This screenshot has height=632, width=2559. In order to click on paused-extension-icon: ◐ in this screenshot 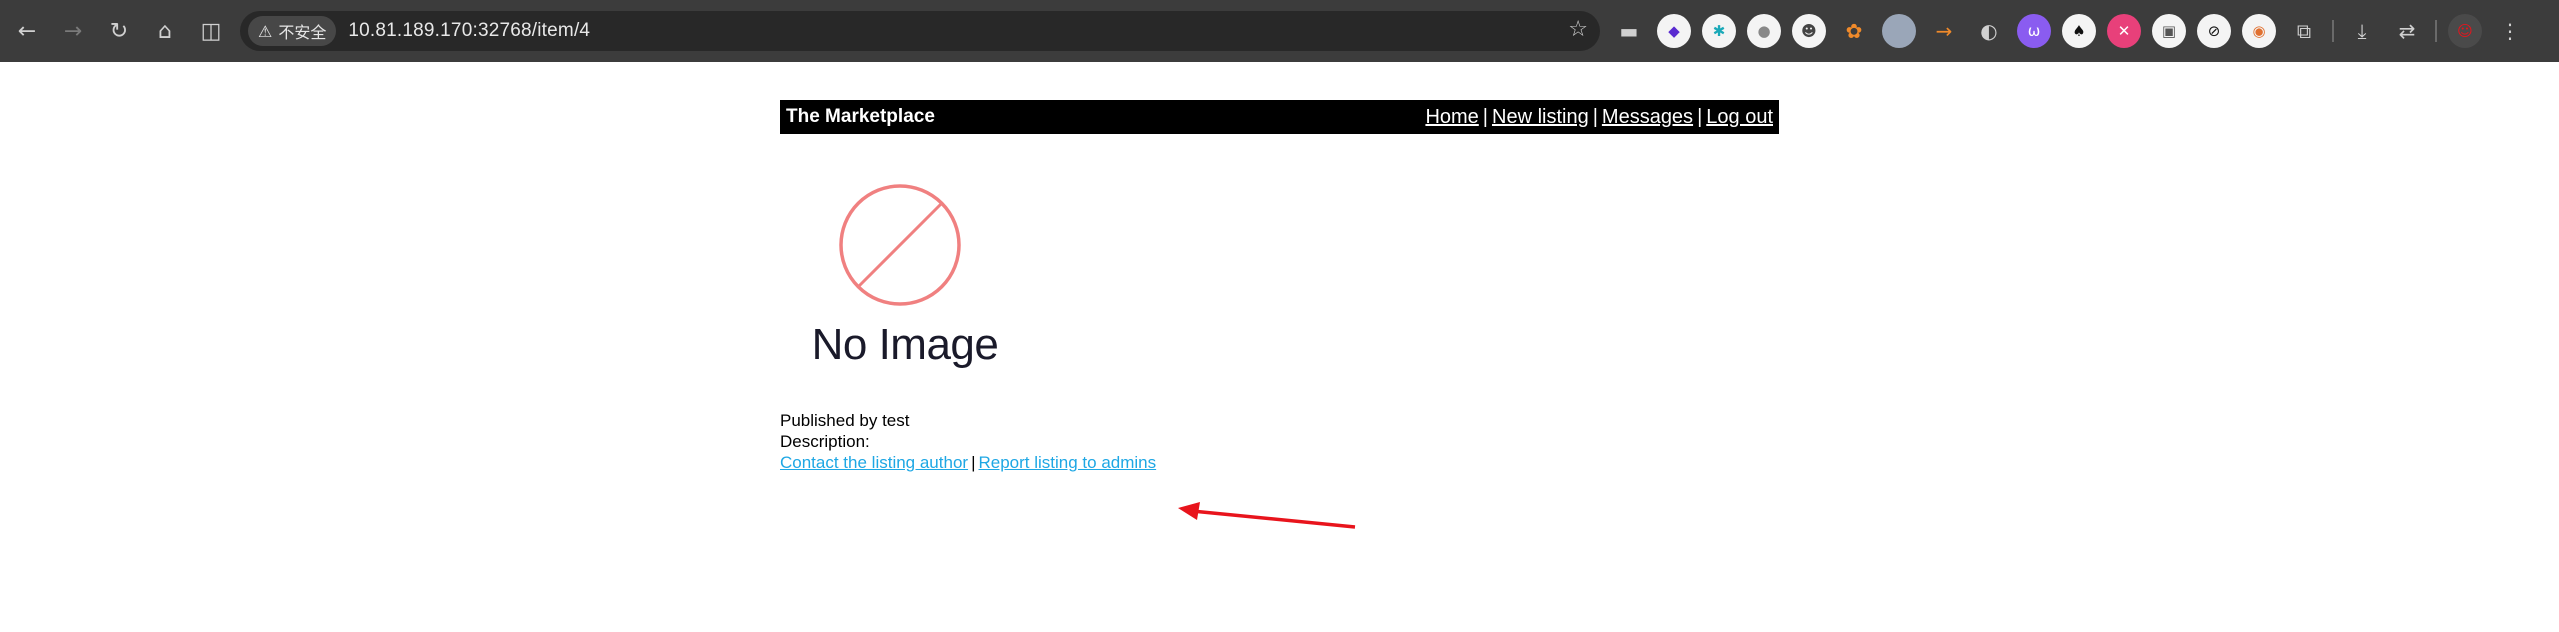, I will do `click(1989, 31)`.